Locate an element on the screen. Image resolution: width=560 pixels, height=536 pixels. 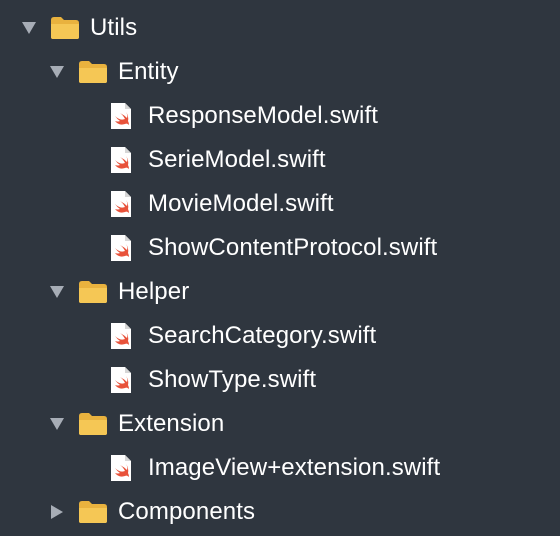
tree-label: SearchCategory.swift is located at coordinates (262, 335).